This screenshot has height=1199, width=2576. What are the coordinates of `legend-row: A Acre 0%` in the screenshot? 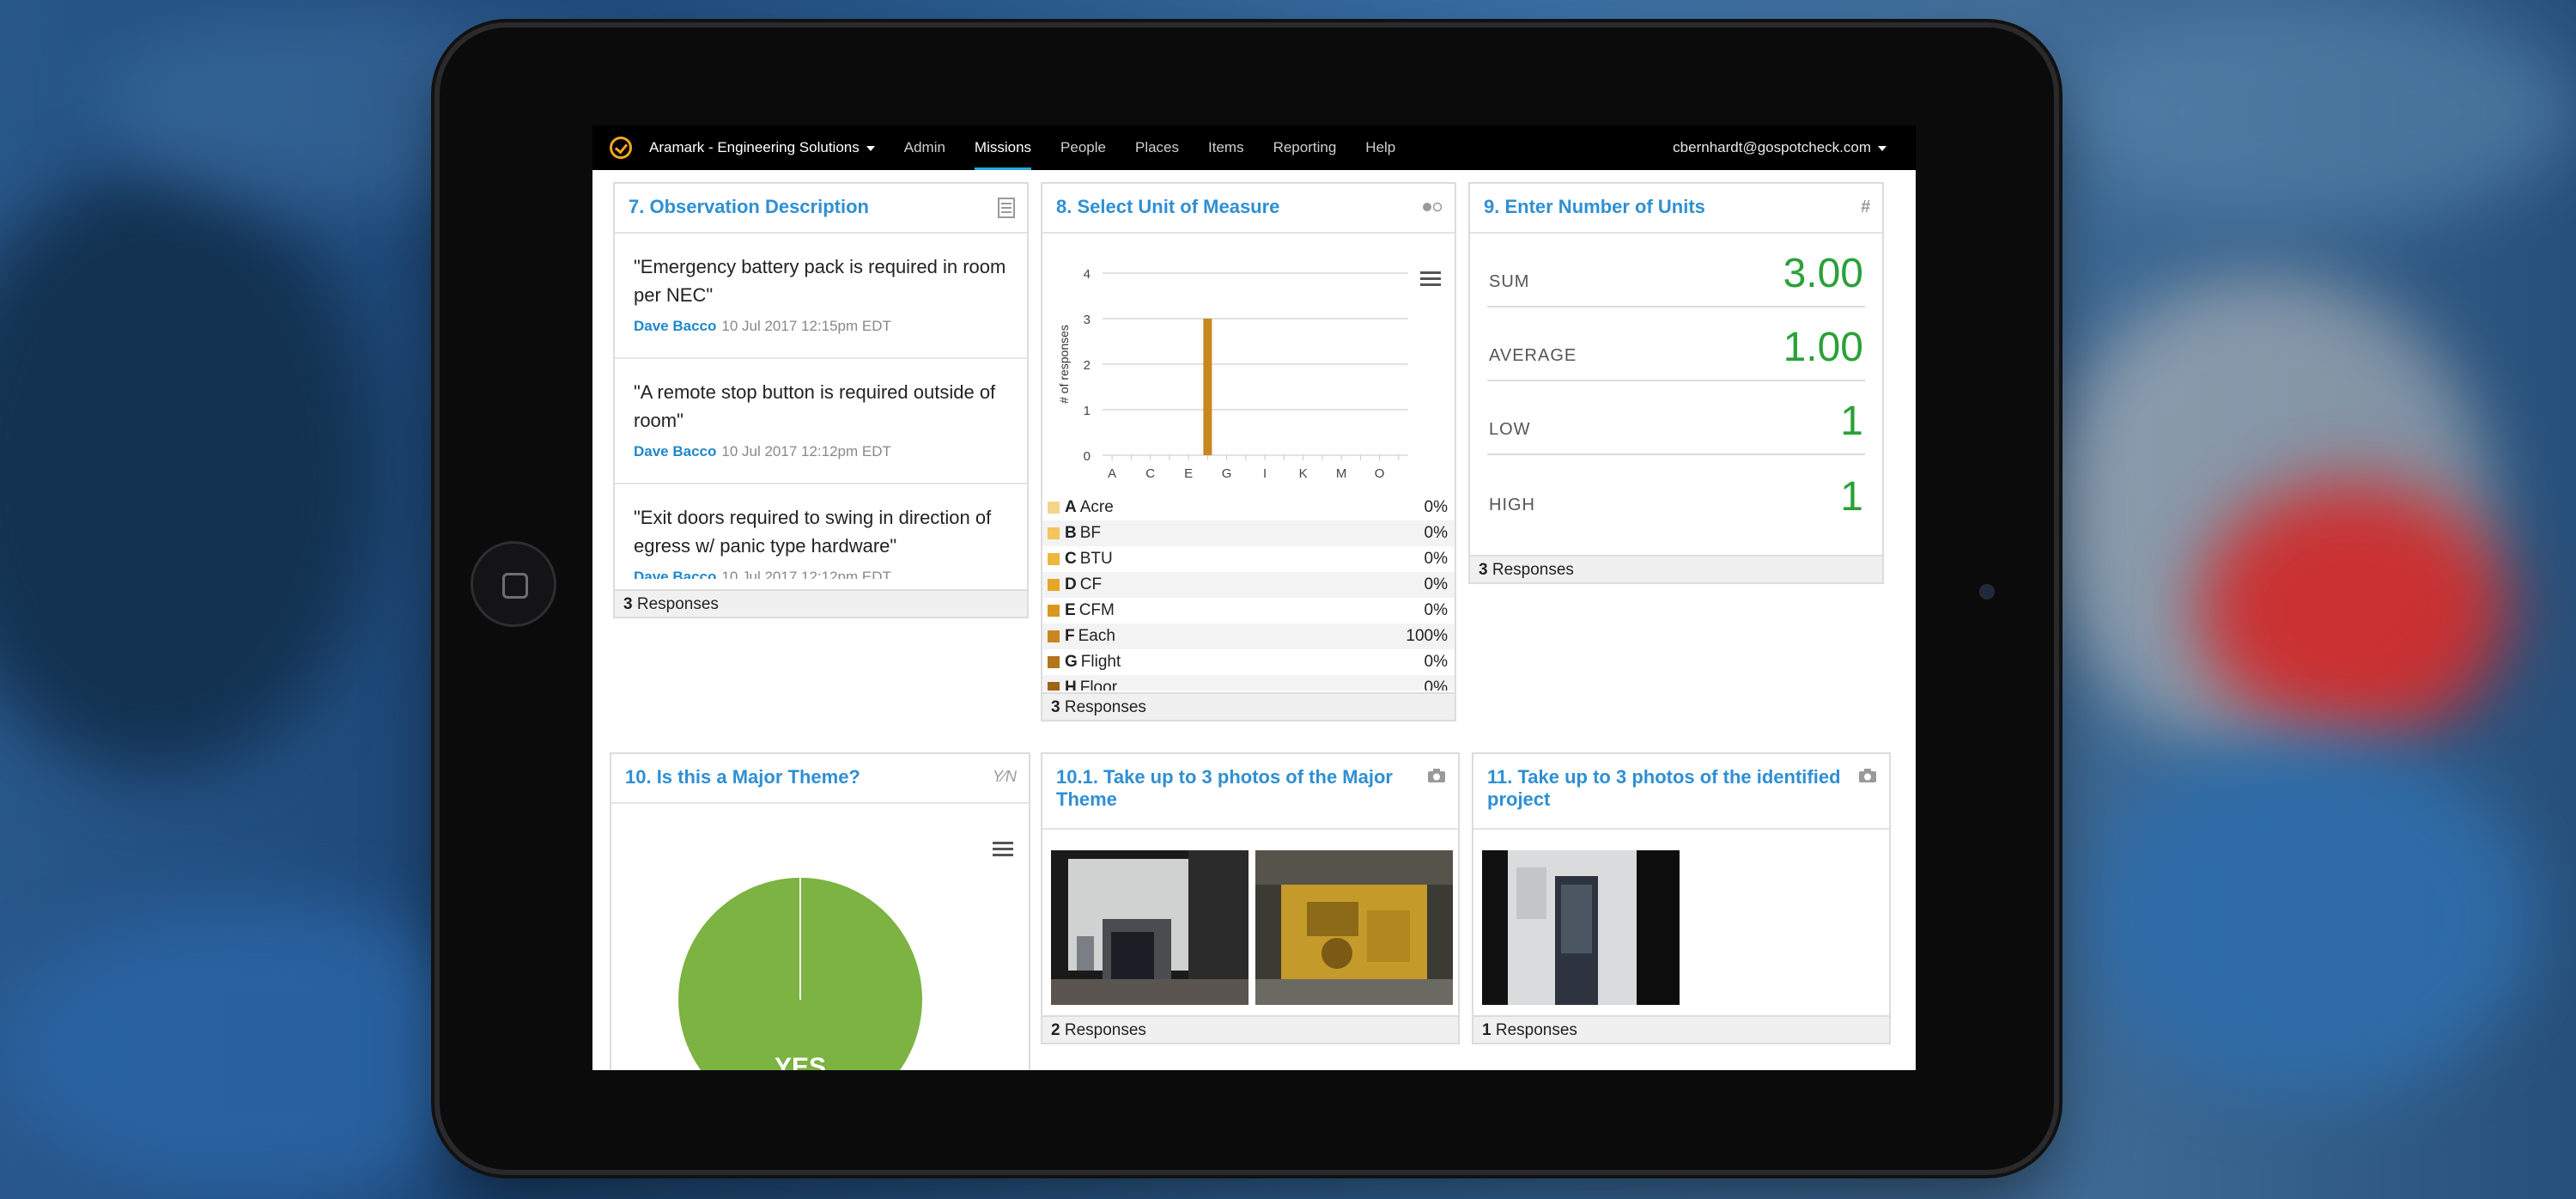 It's located at (1248, 507).